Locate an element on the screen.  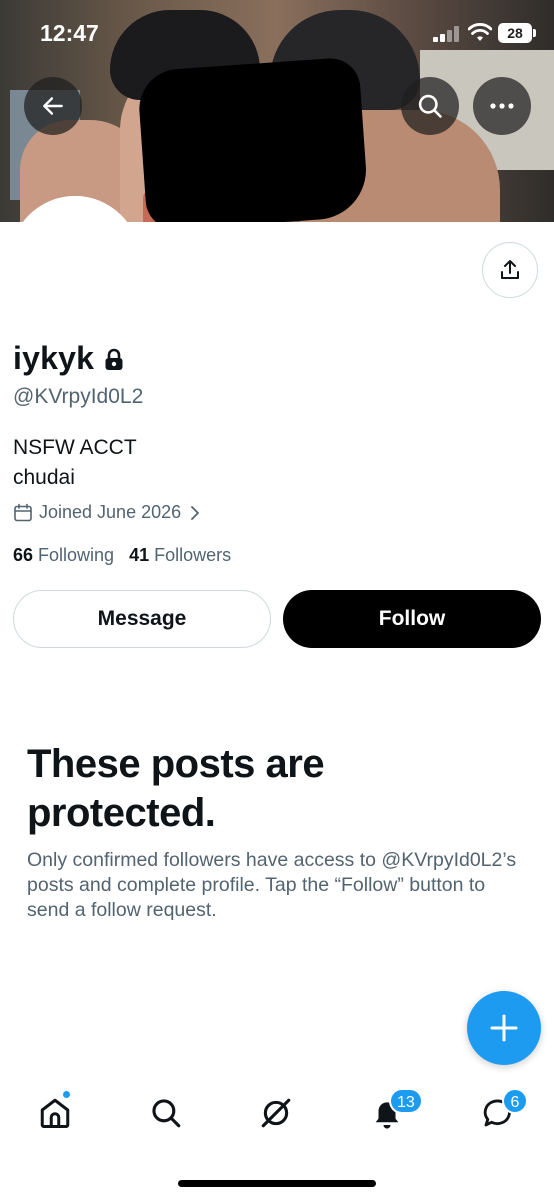
plus-icon is located at coordinates (504, 1028).